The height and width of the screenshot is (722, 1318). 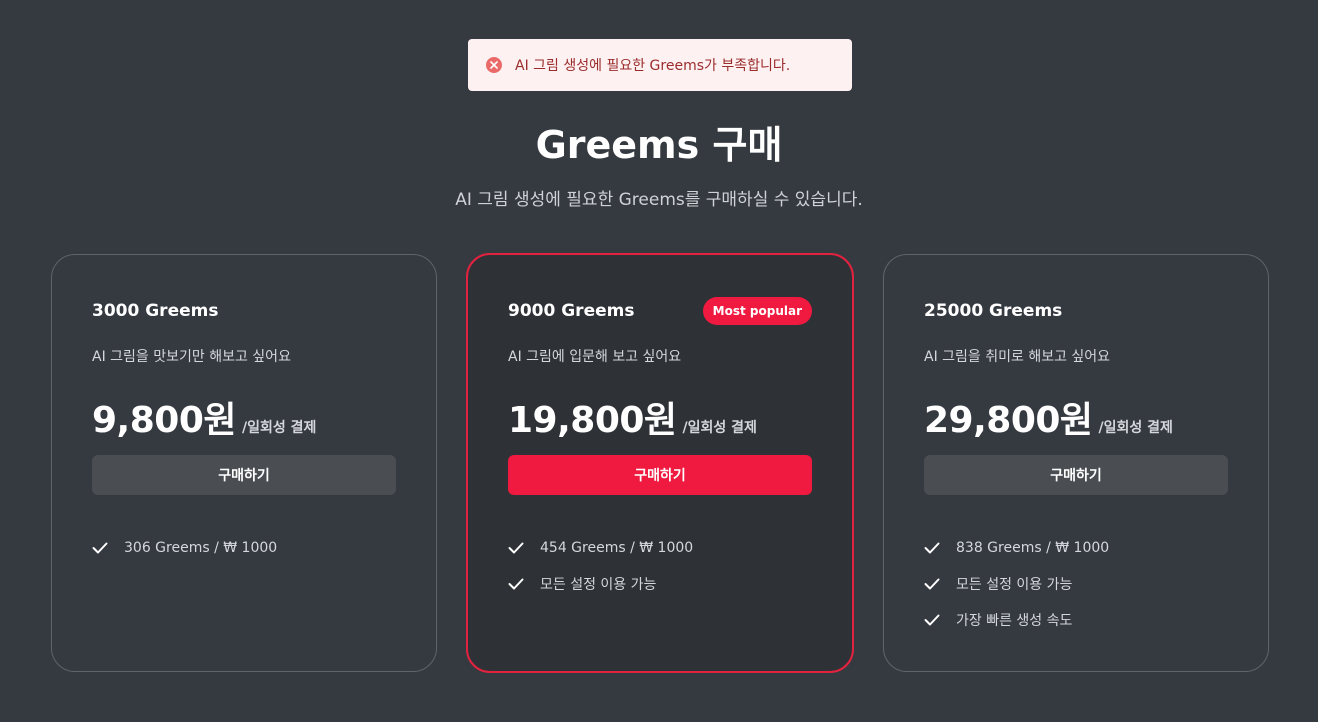 I want to click on most-popular-badge: Most popular, so click(x=757, y=311).